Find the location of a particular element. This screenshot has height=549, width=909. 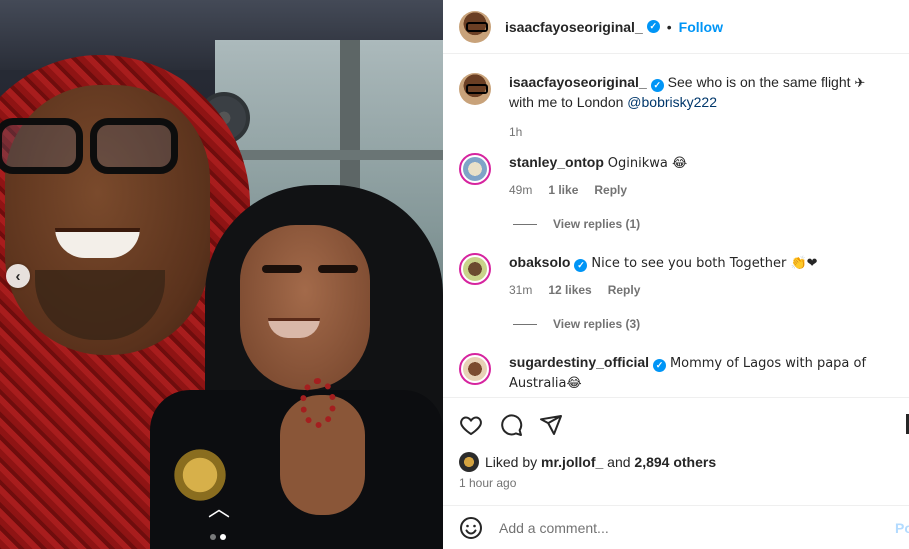

heart-icon is located at coordinates (471, 425).